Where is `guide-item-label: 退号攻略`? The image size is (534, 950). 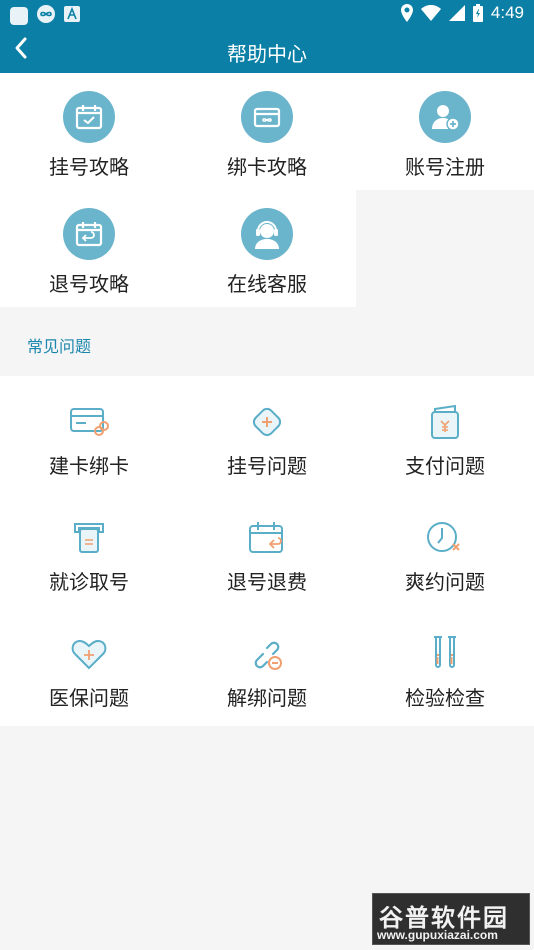
guide-item-label: 退号攻略 is located at coordinates (89, 284).